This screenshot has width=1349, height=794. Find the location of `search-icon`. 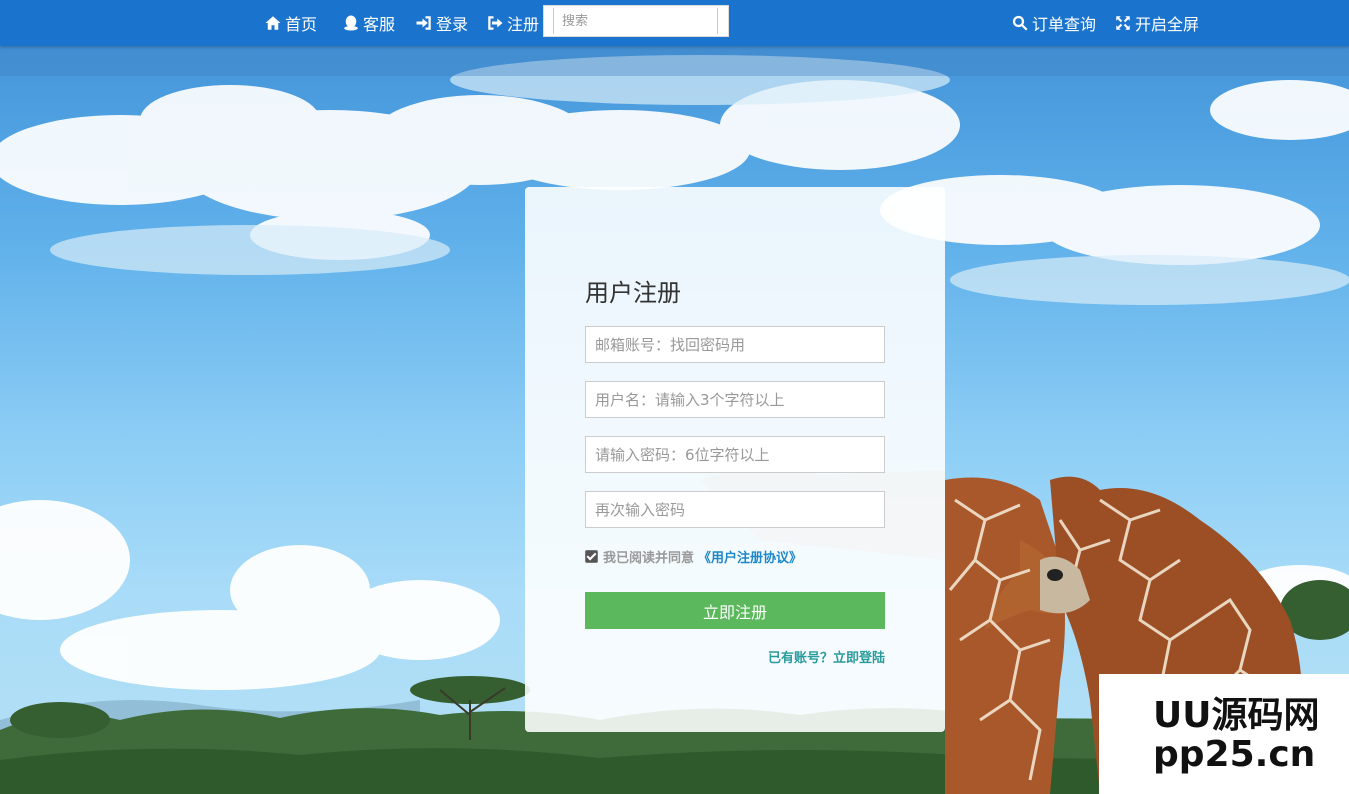

search-icon is located at coordinates (1020, 23).